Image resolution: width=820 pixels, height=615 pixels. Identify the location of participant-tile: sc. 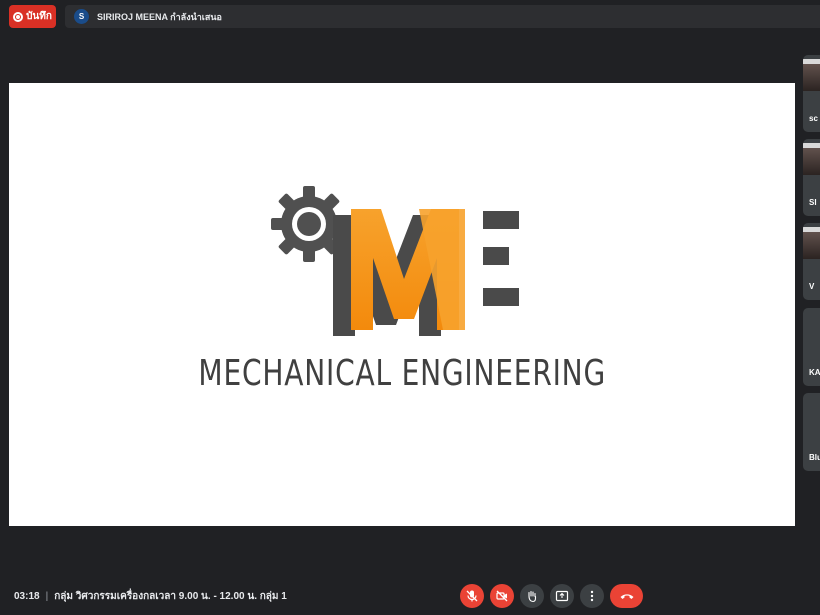
(811, 93).